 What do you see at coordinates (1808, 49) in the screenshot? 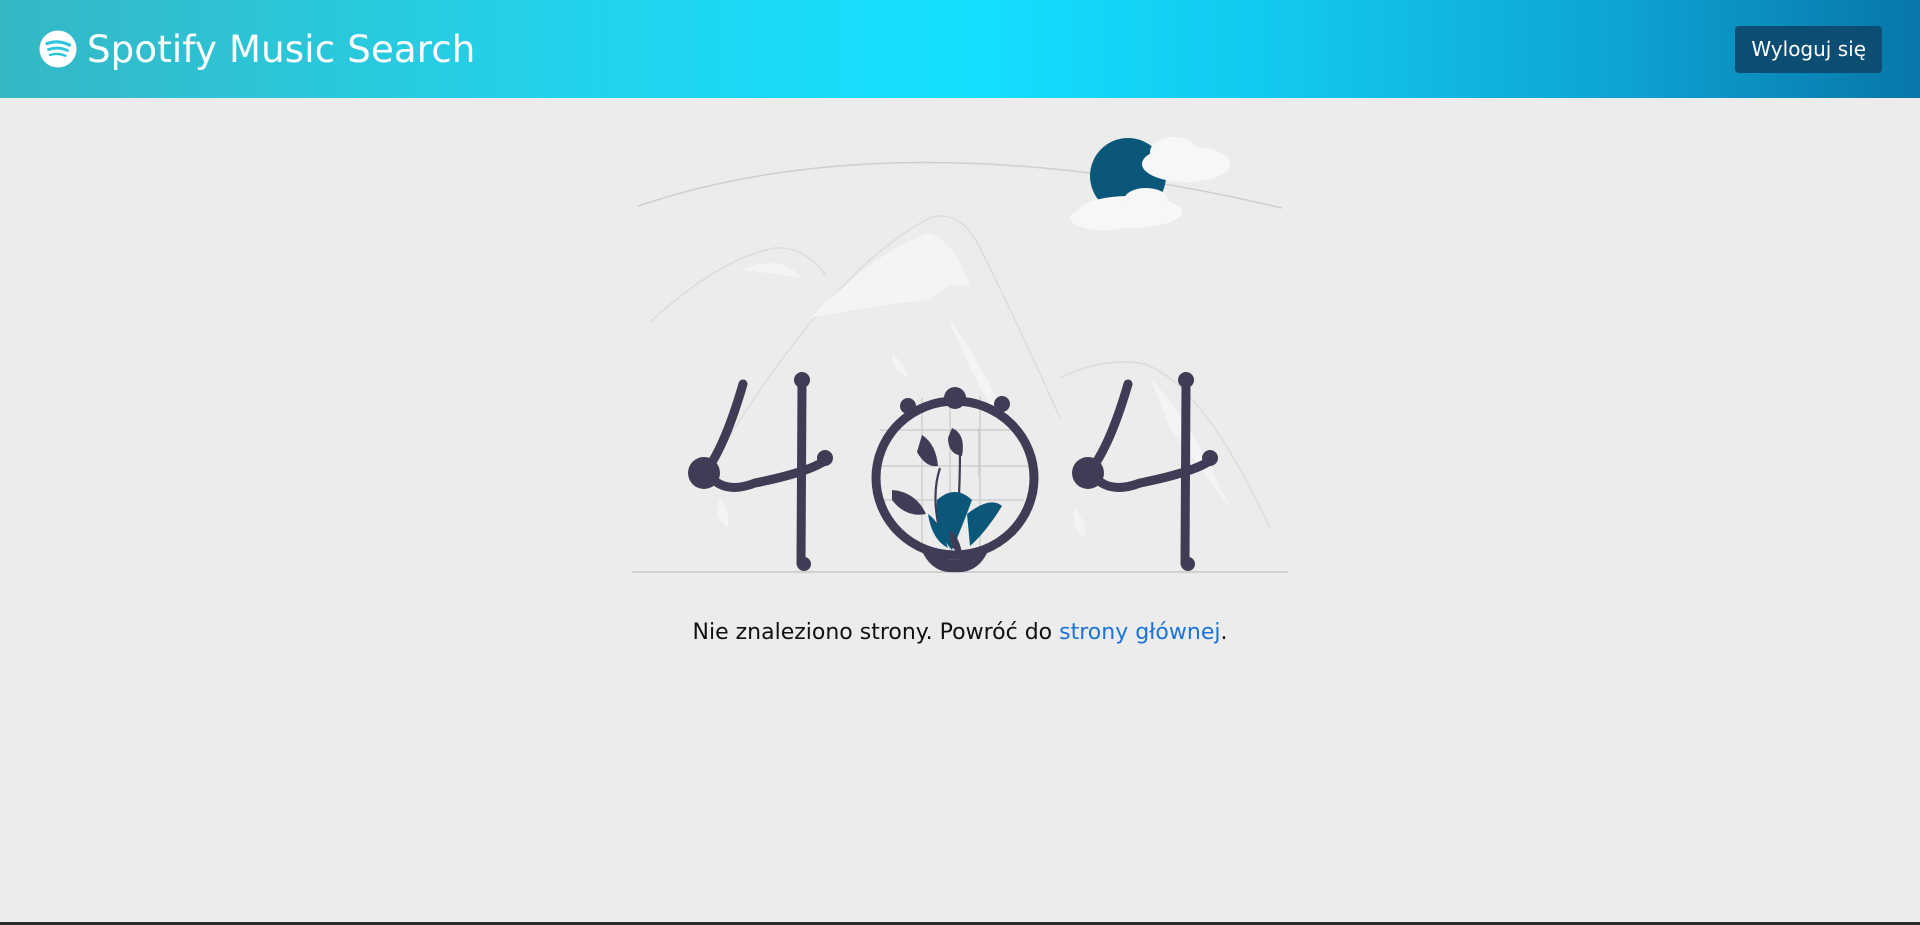
I see `logout-button: Wyloguj się` at bounding box center [1808, 49].